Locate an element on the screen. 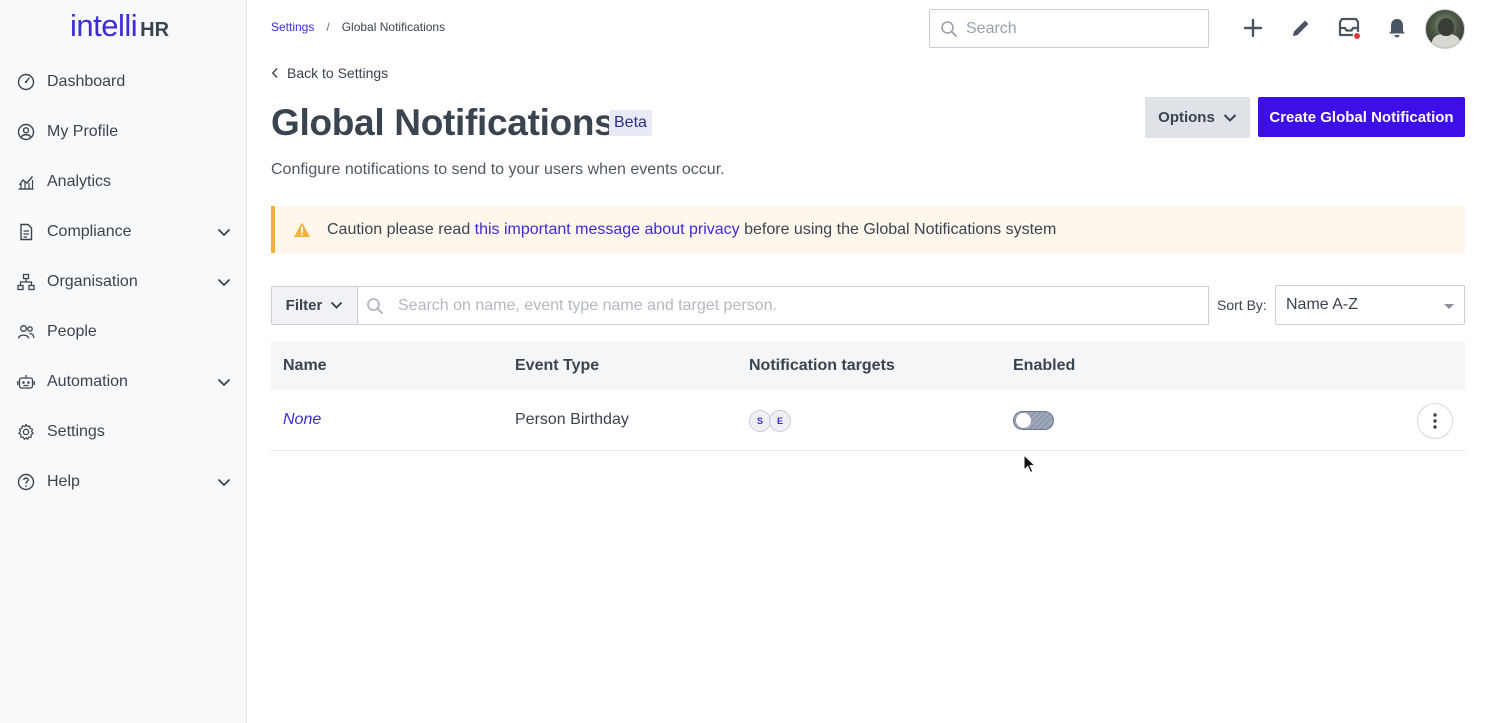 This screenshot has height=723, width=1487. logo-text: intelli is located at coordinates (104, 25).